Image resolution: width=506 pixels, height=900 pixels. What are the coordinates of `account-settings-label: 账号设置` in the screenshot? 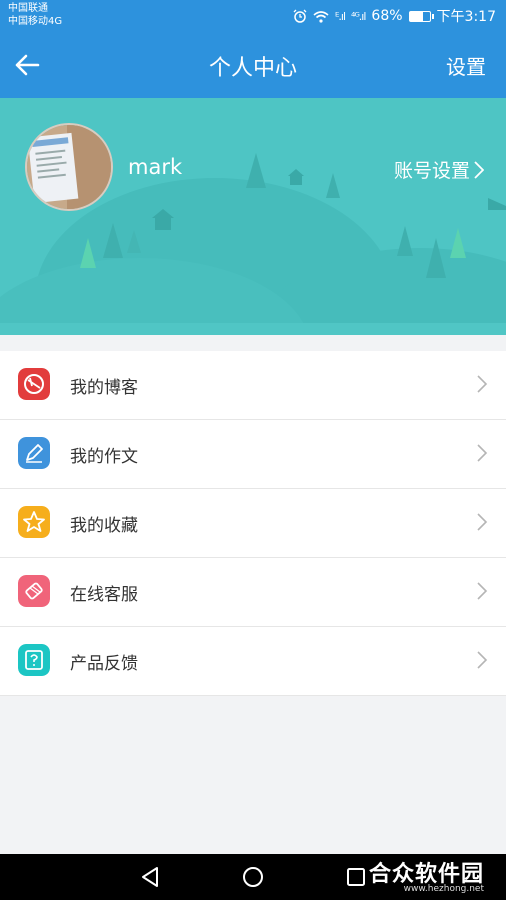 It's located at (431, 171).